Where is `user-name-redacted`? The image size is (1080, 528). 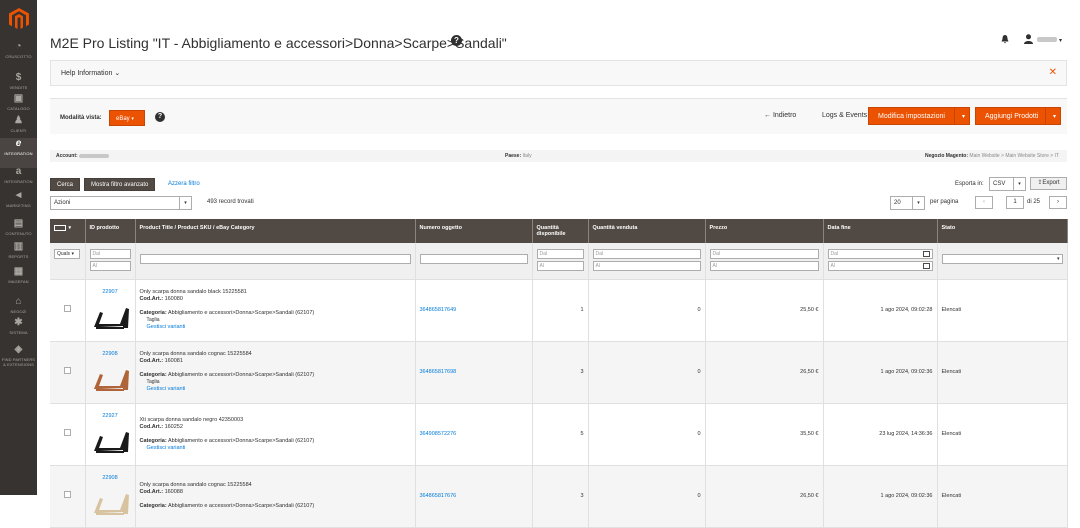 user-name-redacted is located at coordinates (1047, 39).